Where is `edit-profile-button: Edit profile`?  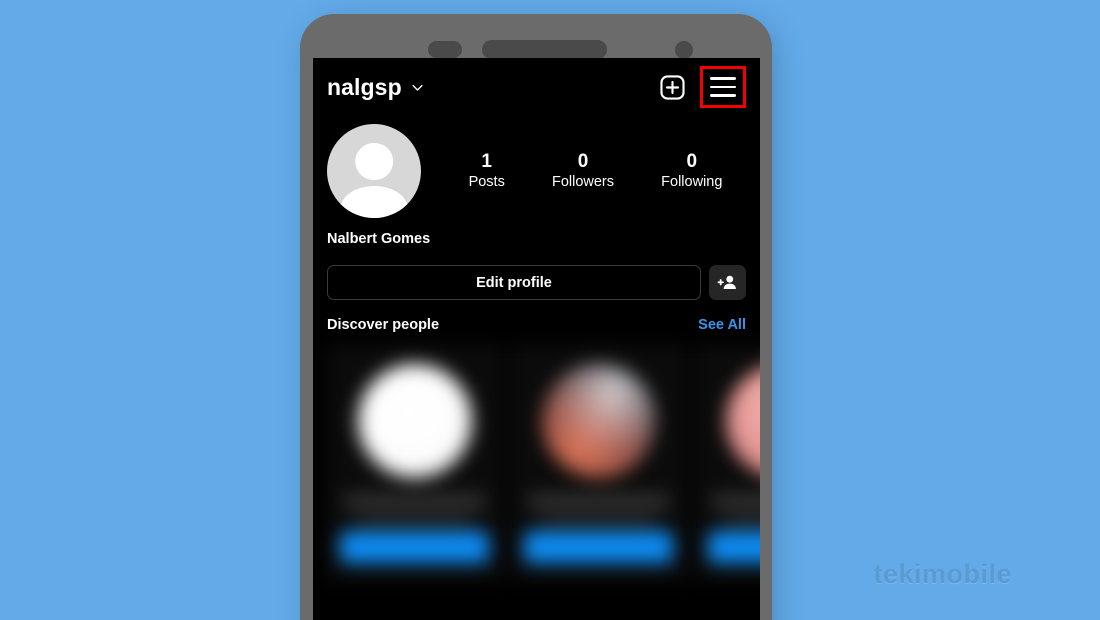 edit-profile-button: Edit profile is located at coordinates (514, 282).